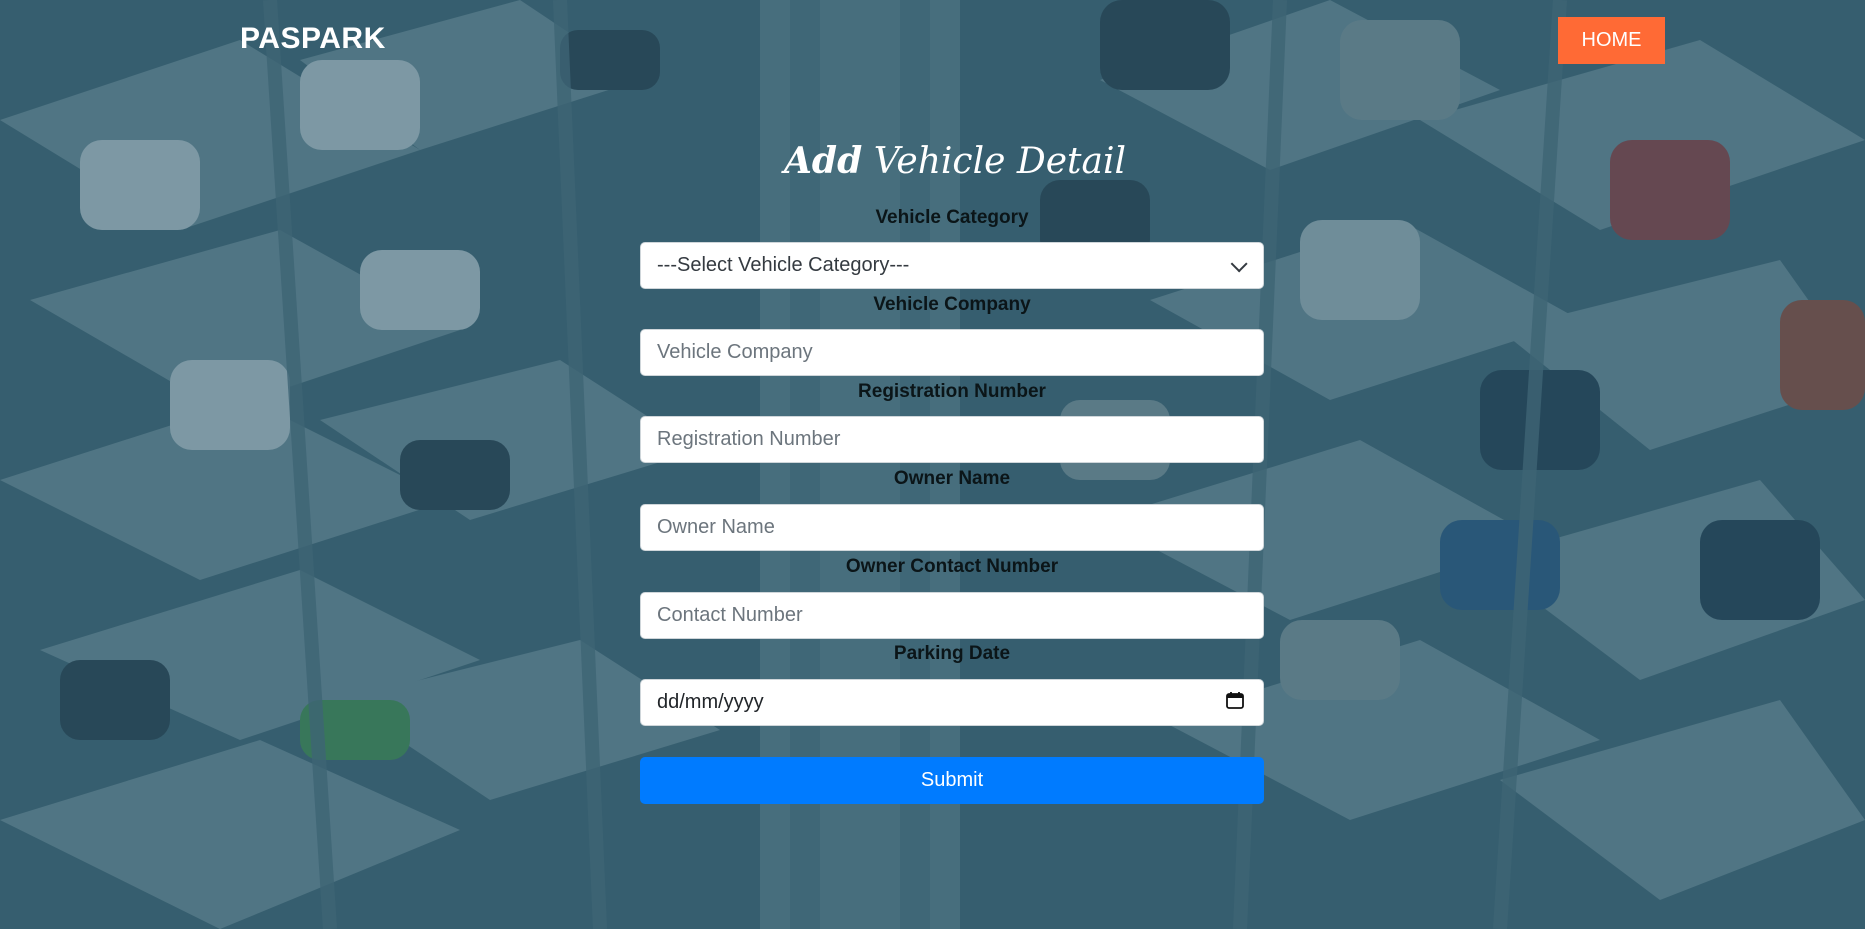  I want to click on vehicle-category-select: ---Select Vehicle Category---, so click(952, 265).